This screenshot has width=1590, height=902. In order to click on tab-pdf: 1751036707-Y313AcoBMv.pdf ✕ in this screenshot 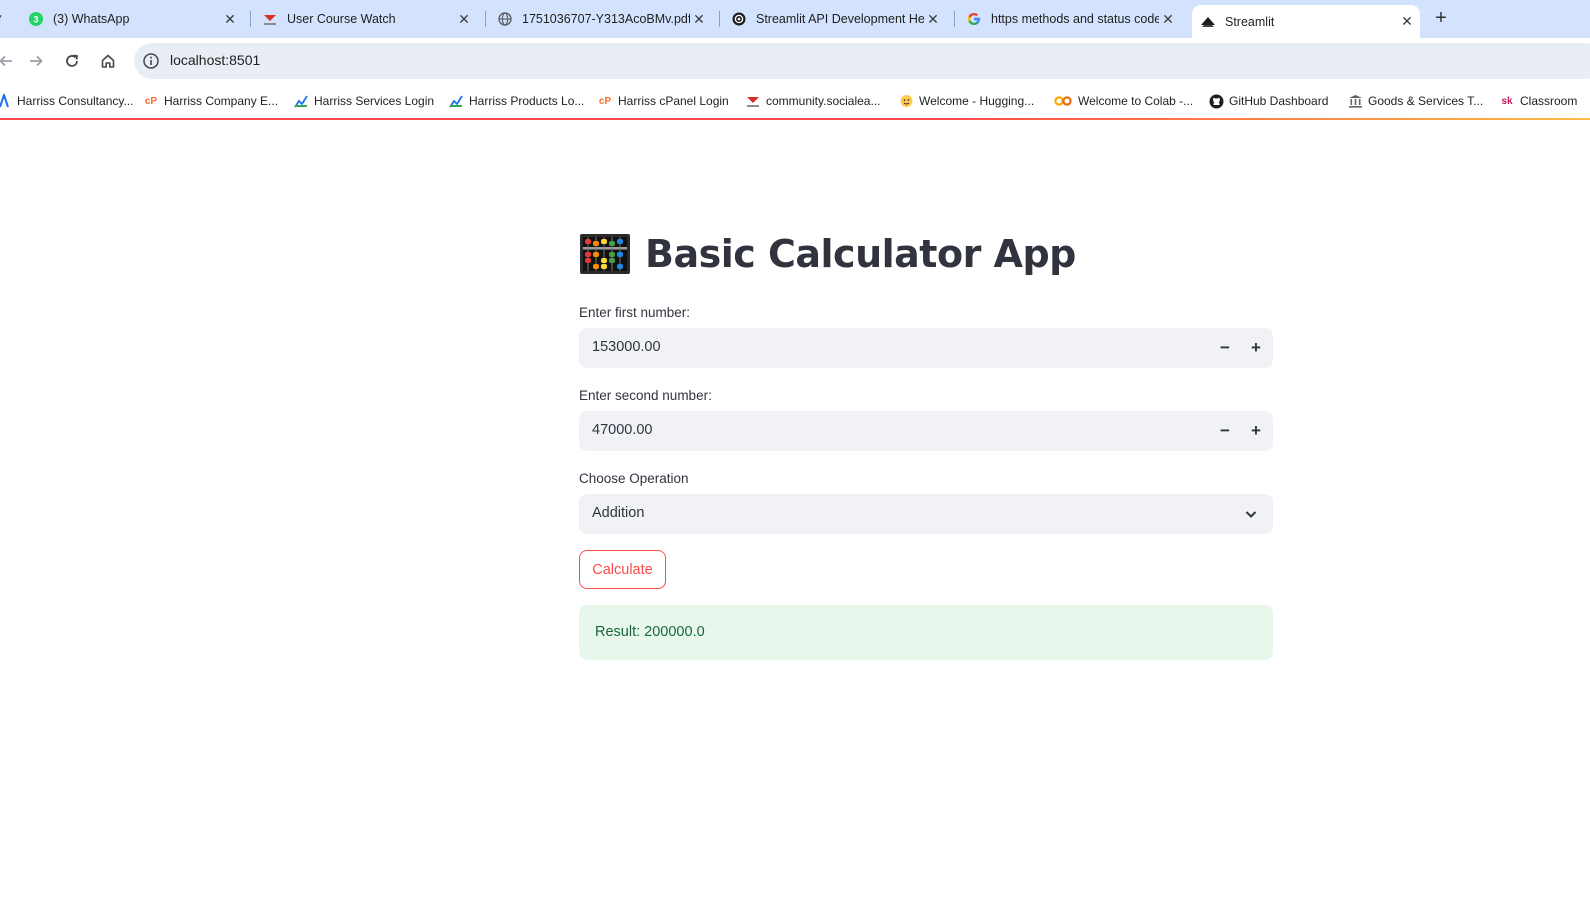, I will do `click(604, 19)`.